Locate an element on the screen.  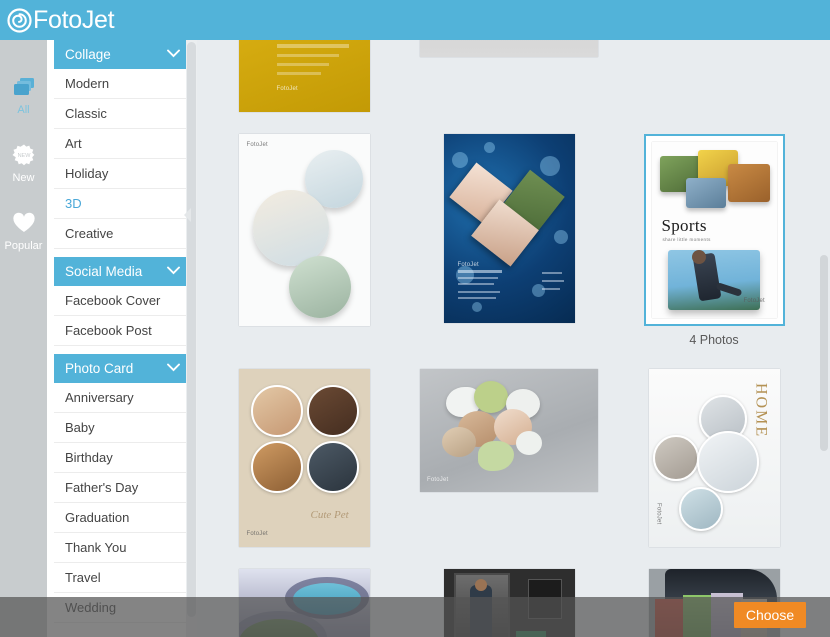
rail-label-new: New is located at coordinates (23, 177).